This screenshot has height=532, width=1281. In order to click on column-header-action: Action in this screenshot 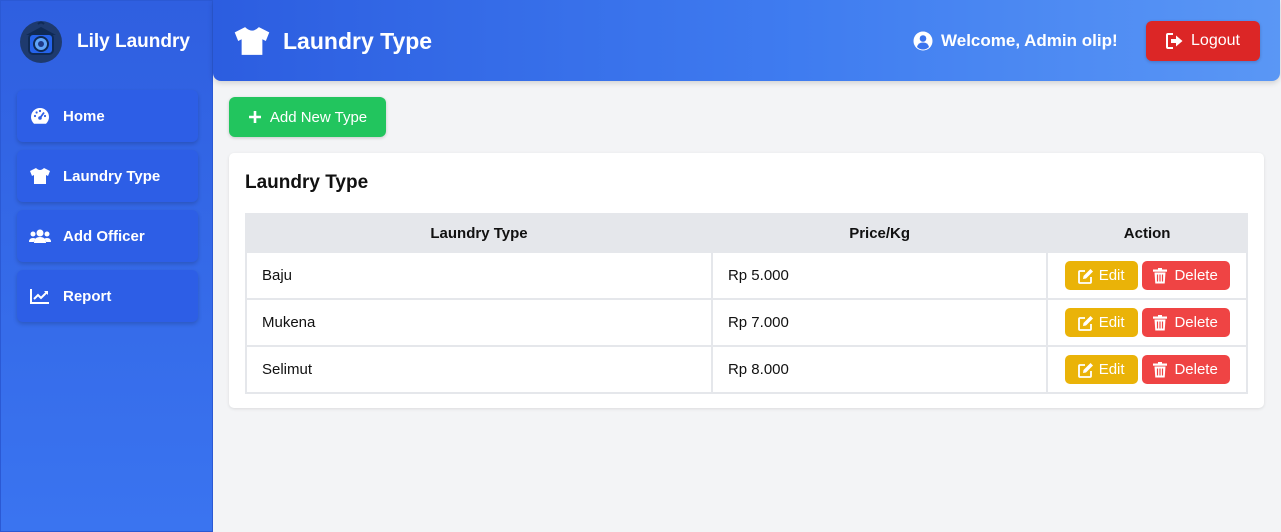, I will do `click(1147, 233)`.